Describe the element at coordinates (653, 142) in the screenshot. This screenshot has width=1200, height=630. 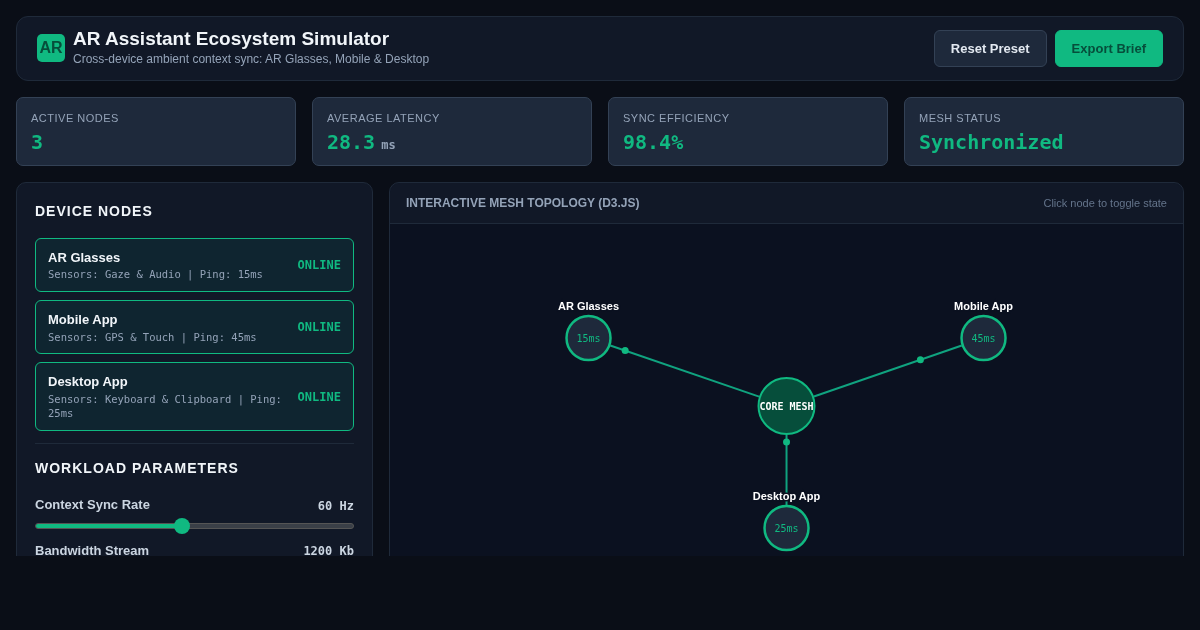
I see `stat-value: 98.4%` at that location.